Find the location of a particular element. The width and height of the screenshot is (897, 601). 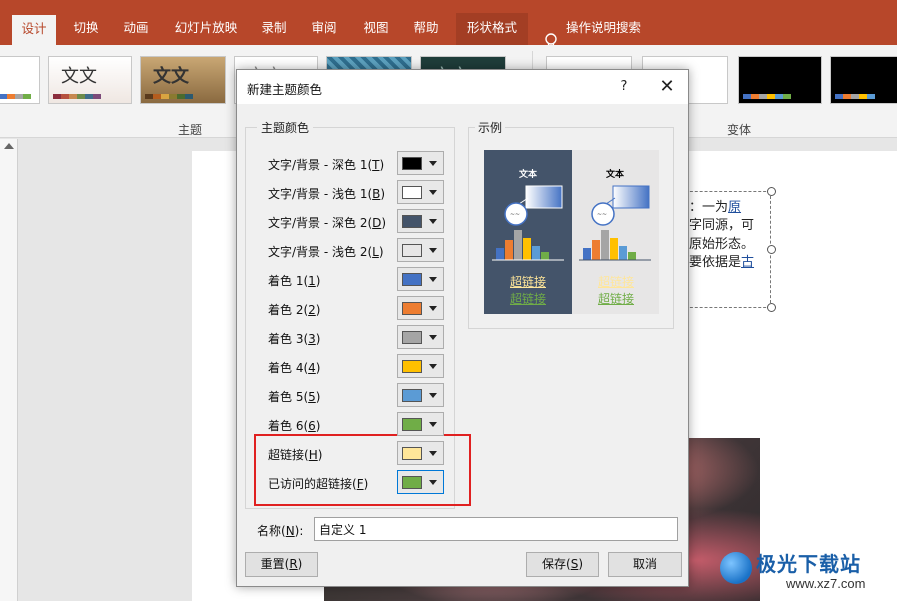

watermark-title: 极光下载站 is located at coordinates (808, 564).